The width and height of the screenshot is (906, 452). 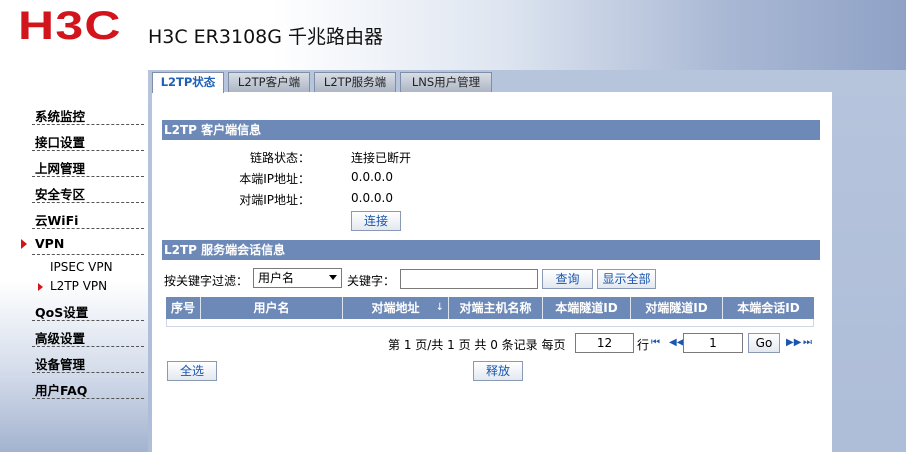 What do you see at coordinates (587, 308) in the screenshot?
I see `col-local-tunnel-id: 本端隧道ID` at bounding box center [587, 308].